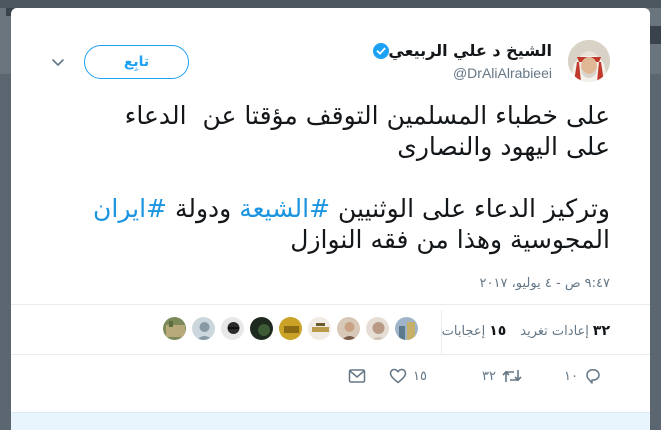 The image size is (661, 430). Describe the element at coordinates (408, 376) in the screenshot. I see `like-button: ١٥` at that location.